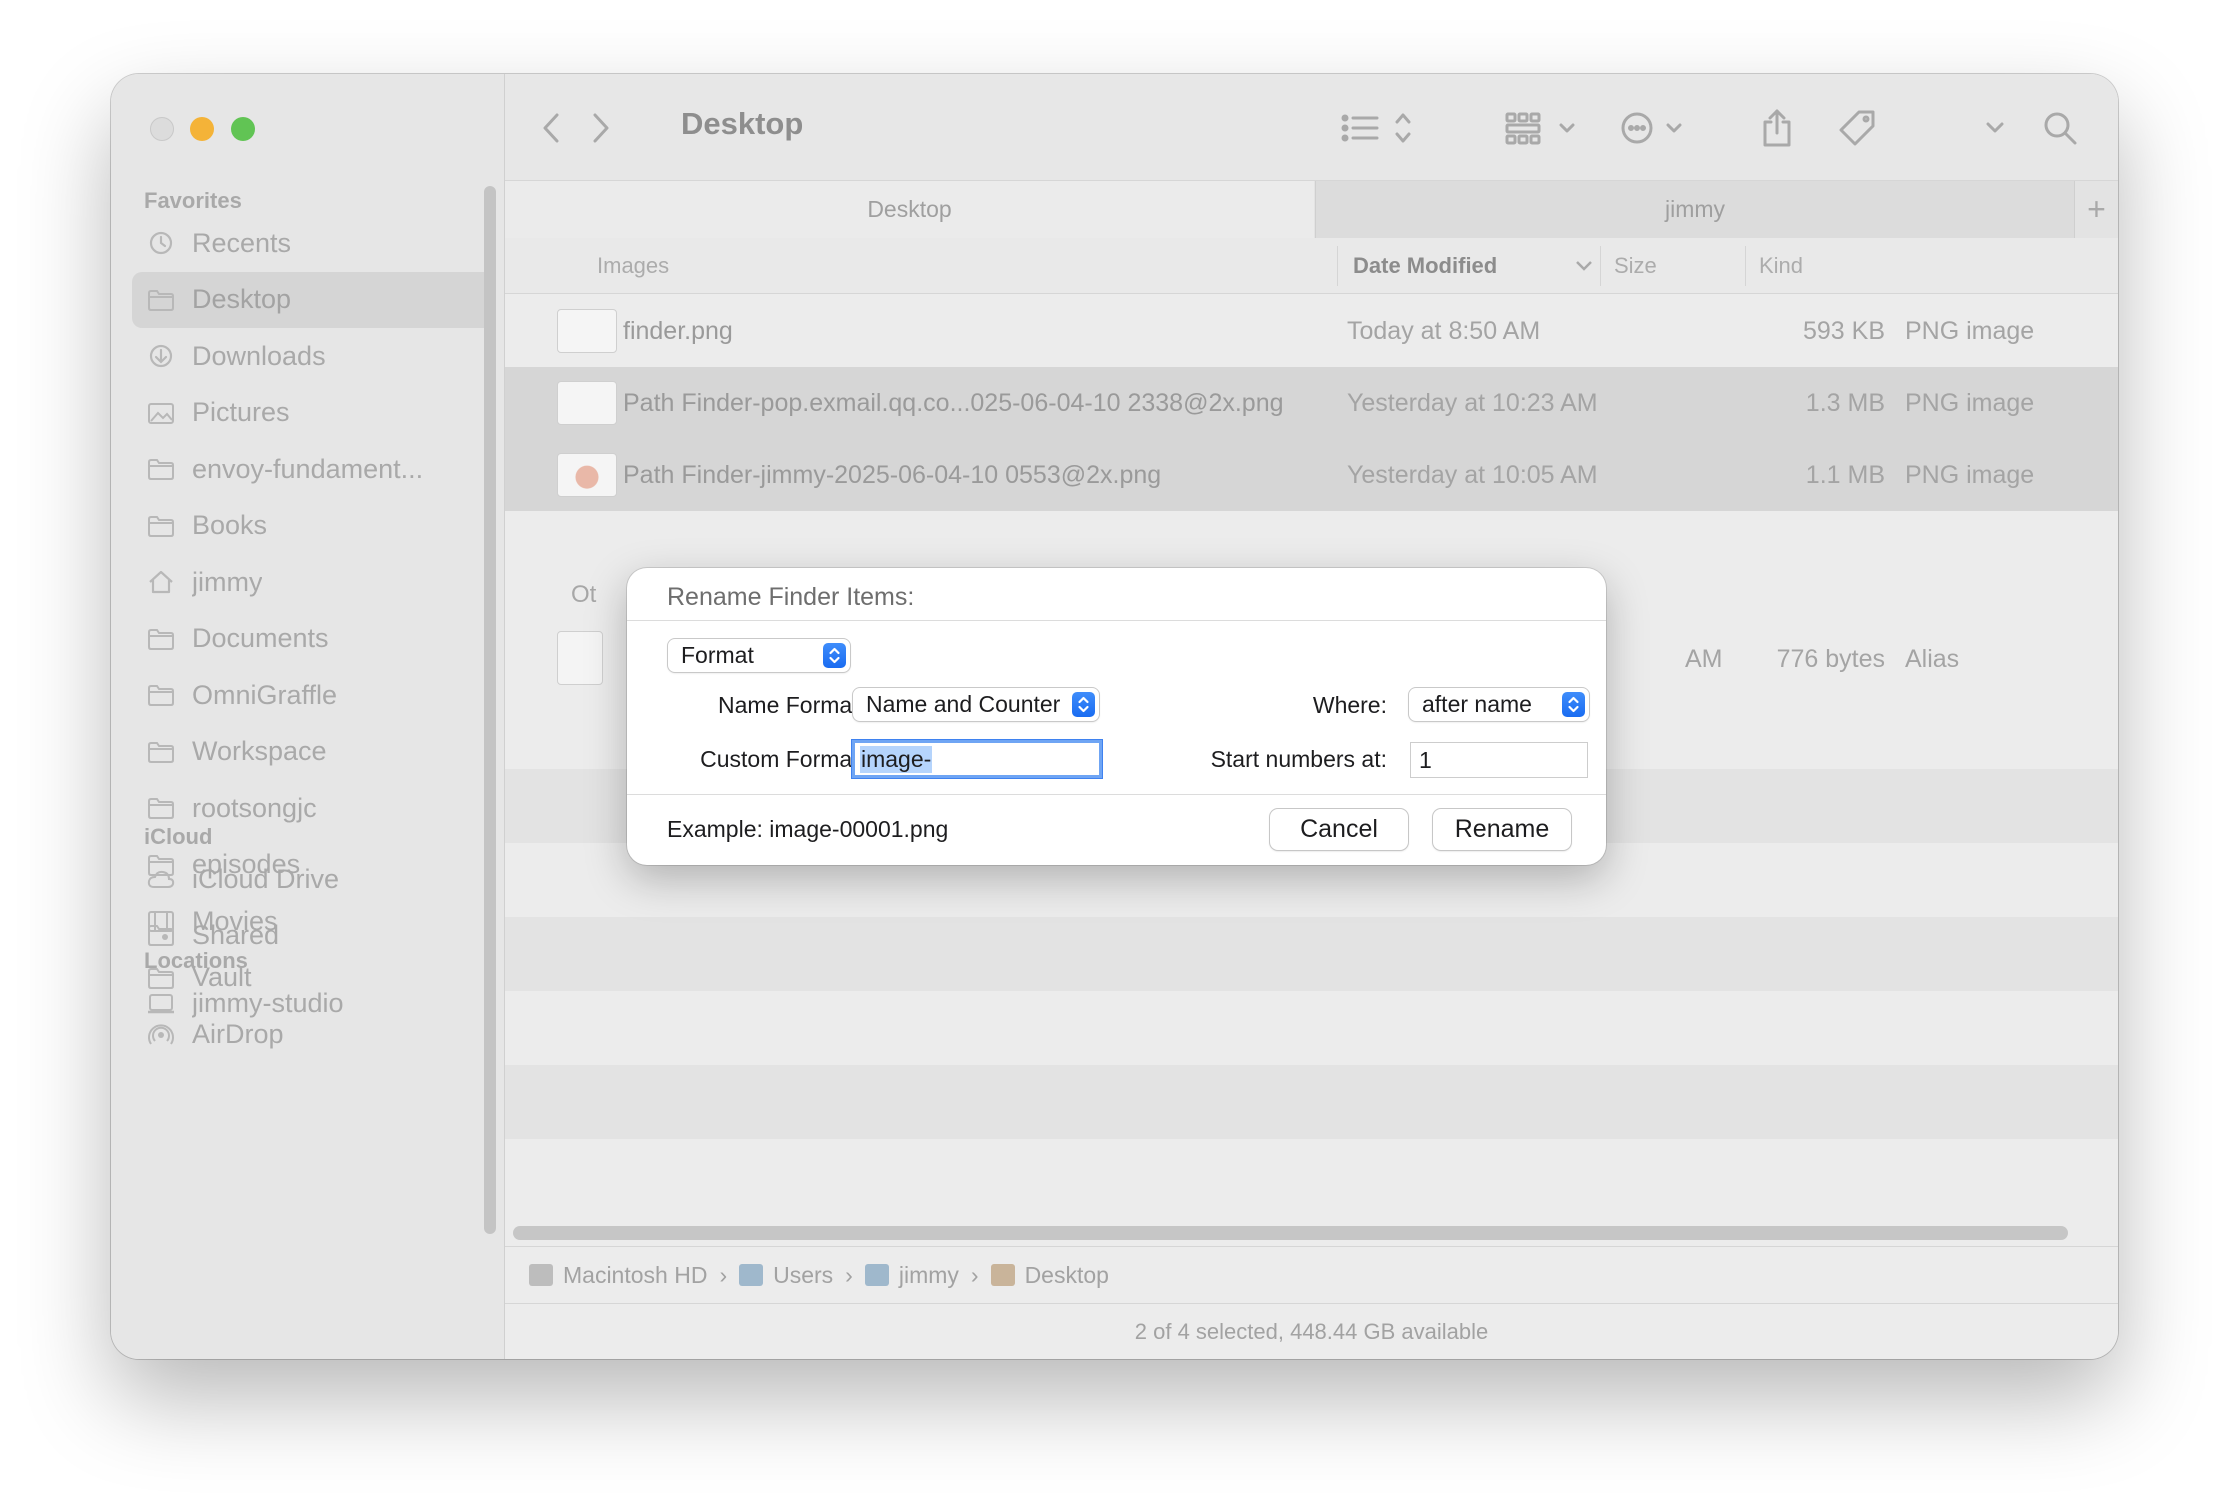 Image resolution: width=2228 pixels, height=1506 pixels. I want to click on zoom-window-button, so click(243, 129).